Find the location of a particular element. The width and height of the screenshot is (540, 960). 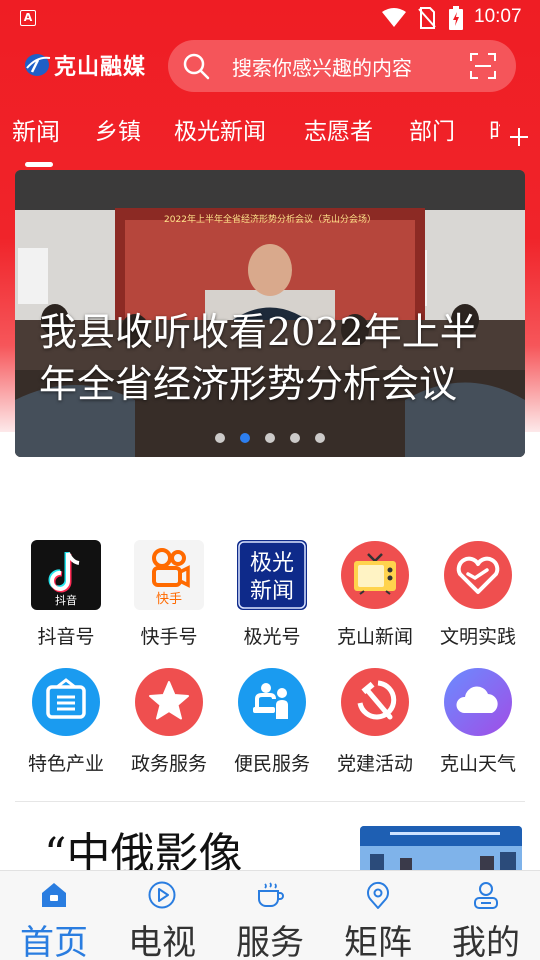

tab-active-indicator is located at coordinates (39, 164).